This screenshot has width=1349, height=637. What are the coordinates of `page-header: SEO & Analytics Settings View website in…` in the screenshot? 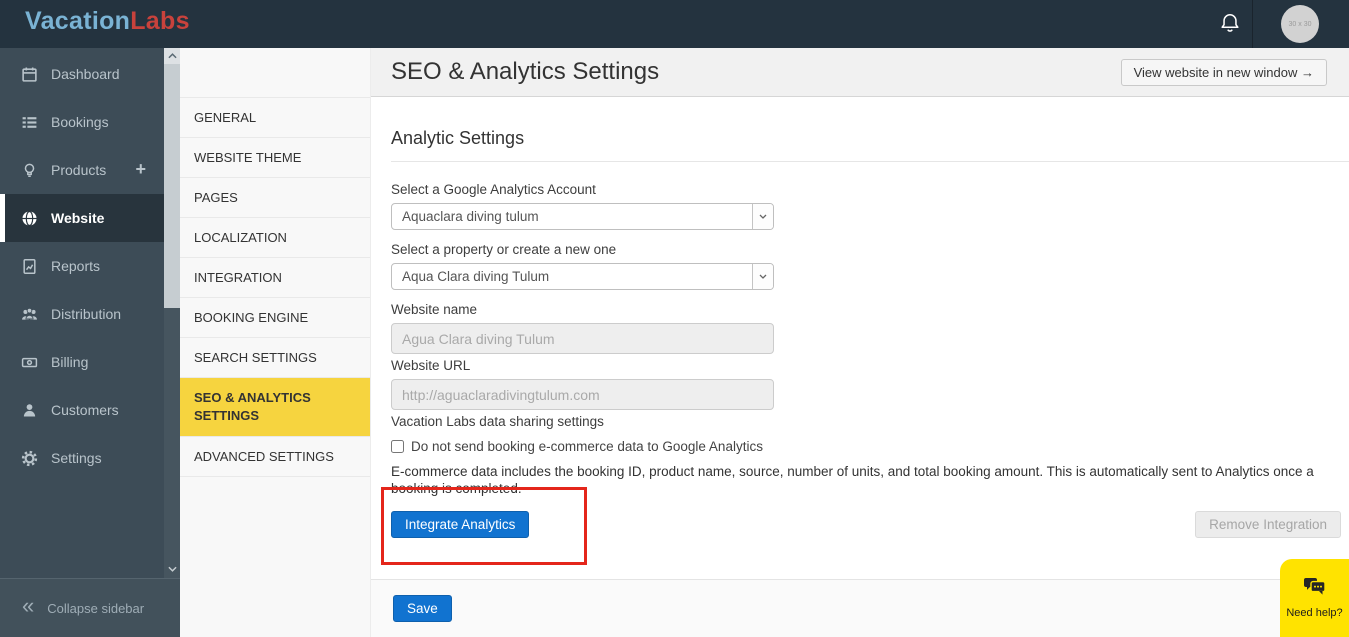 It's located at (860, 72).